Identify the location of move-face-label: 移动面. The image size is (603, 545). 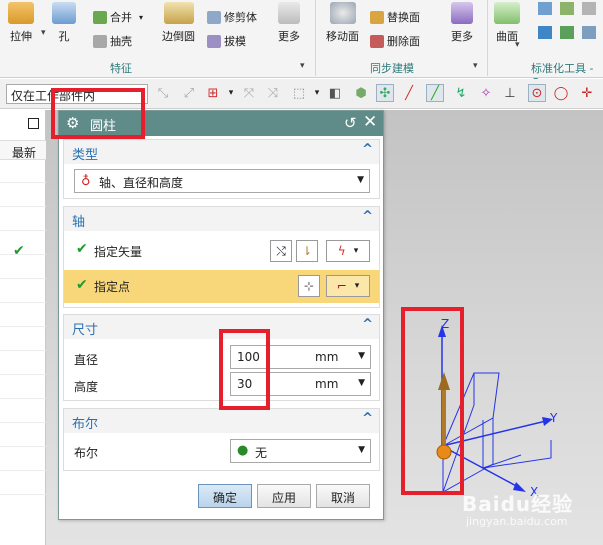
(342, 36).